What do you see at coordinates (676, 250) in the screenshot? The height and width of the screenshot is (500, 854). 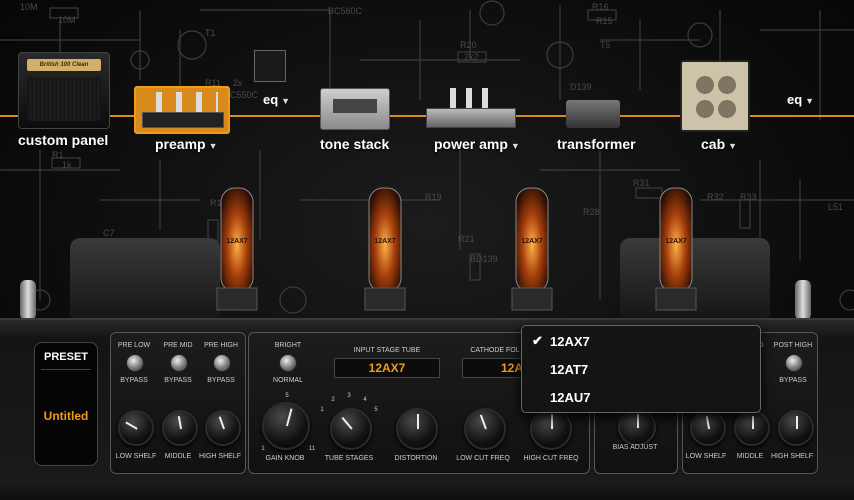 I see `vacuum-tube-4: 12AX7` at bounding box center [676, 250].